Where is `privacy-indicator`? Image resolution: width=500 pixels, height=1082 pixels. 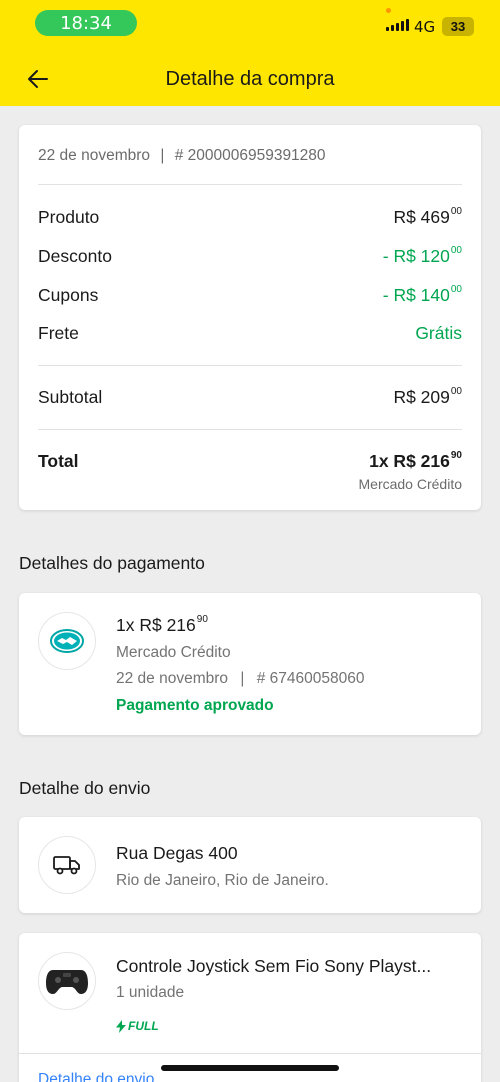 privacy-indicator is located at coordinates (388, 10).